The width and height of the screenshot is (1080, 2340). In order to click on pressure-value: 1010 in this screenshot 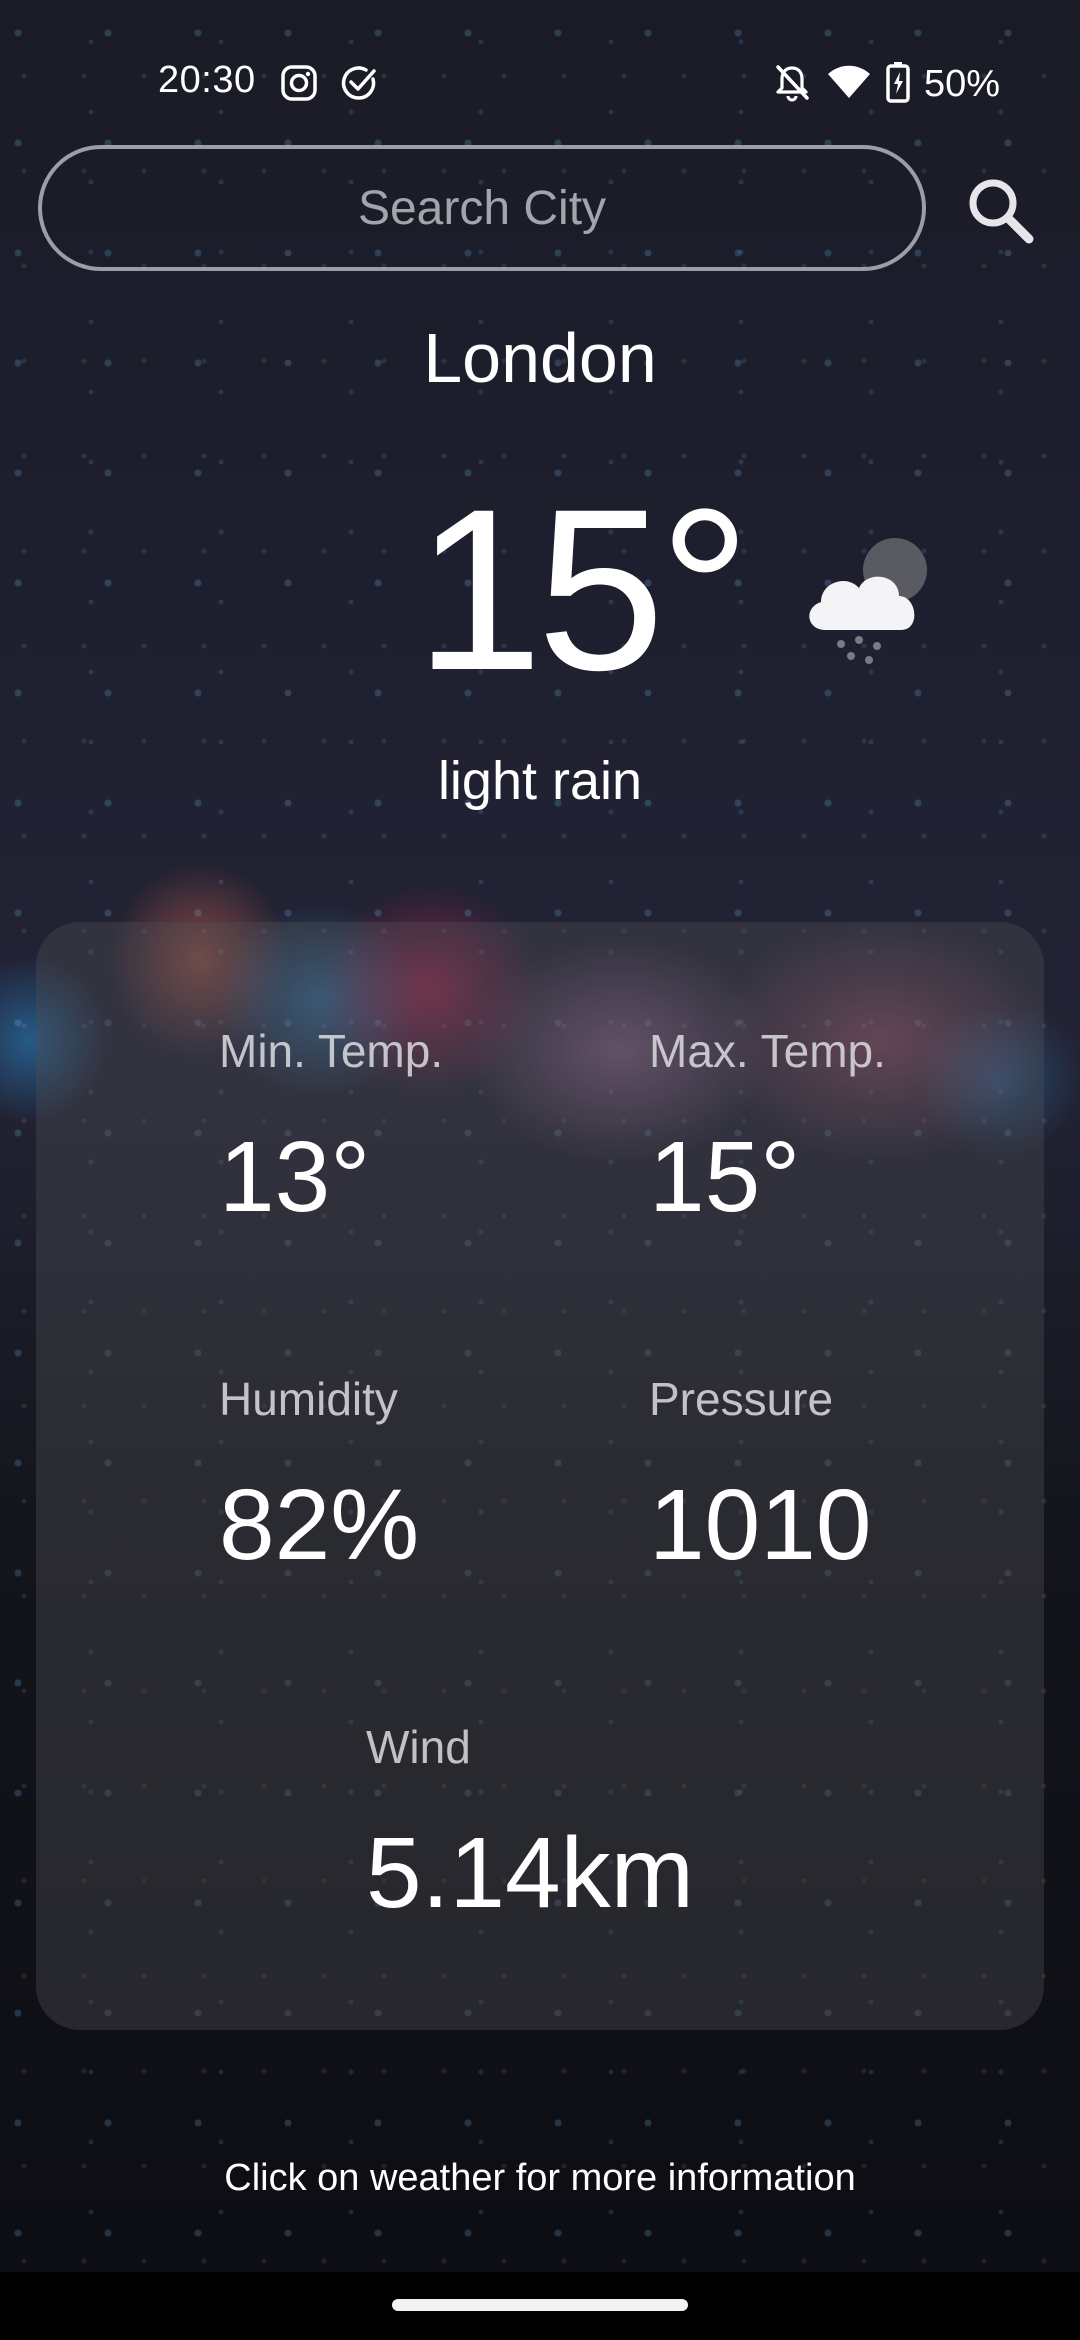, I will do `click(760, 1525)`.